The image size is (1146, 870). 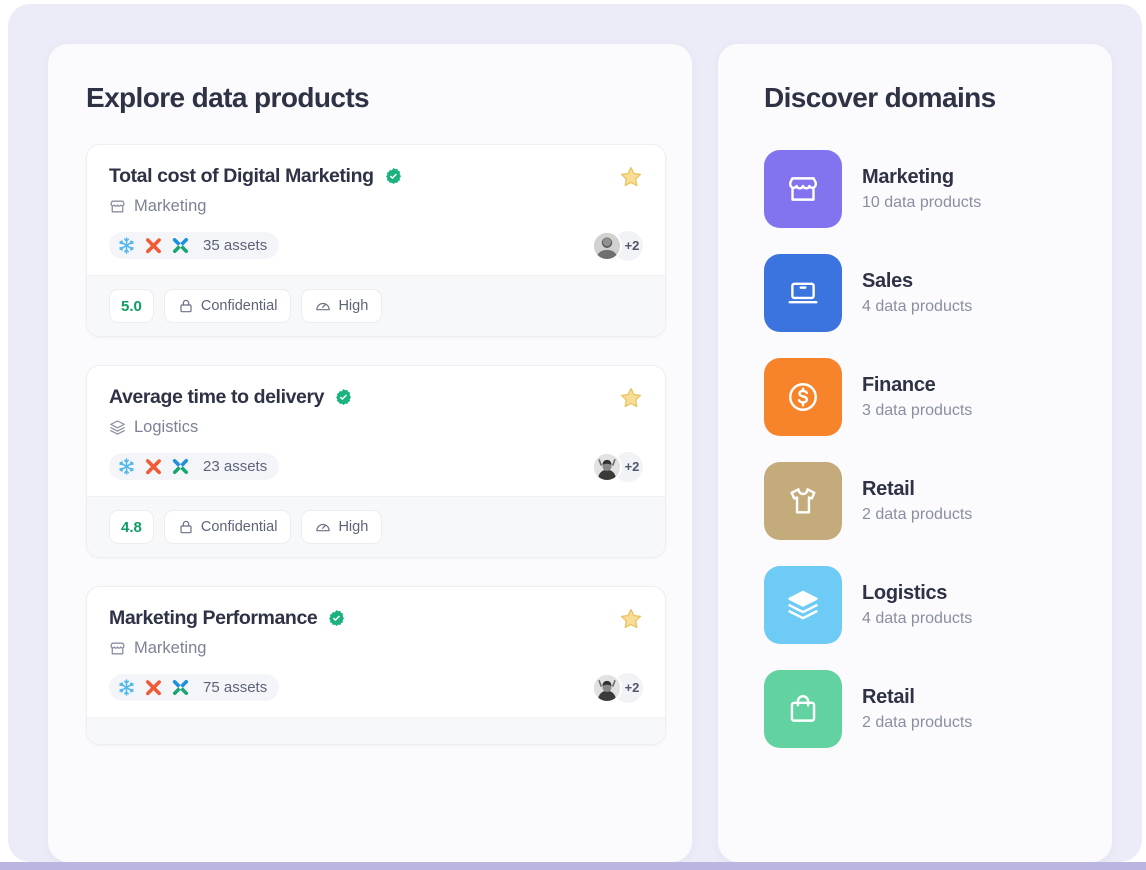 What do you see at coordinates (908, 177) in the screenshot?
I see `domain-name: Marketing` at bounding box center [908, 177].